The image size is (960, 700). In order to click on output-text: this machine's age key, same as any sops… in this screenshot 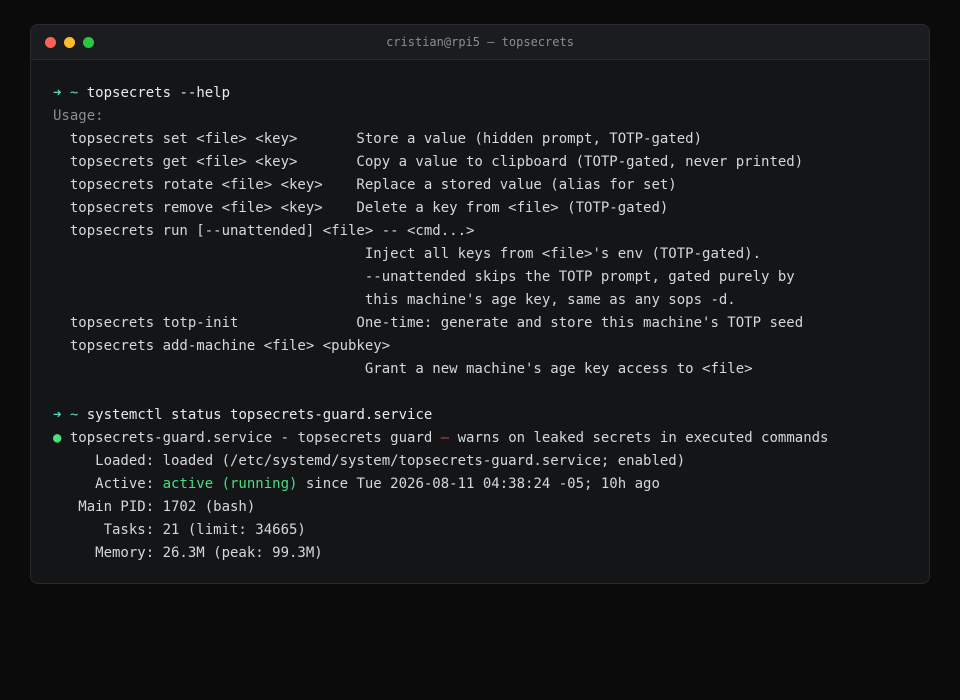, I will do `click(394, 300)`.